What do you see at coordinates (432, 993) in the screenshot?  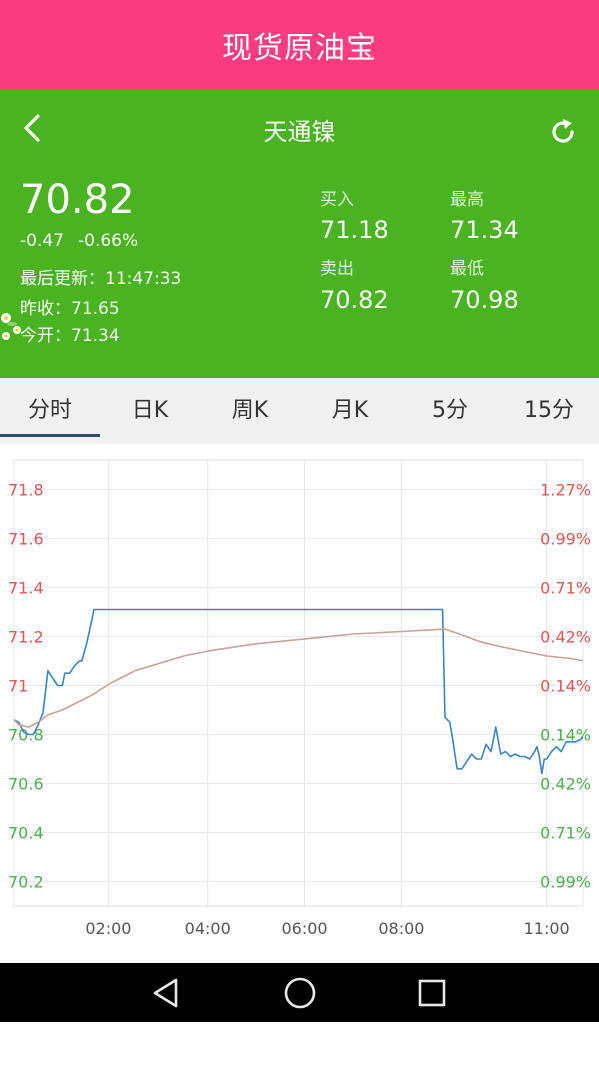 I see `nav-recent-icon` at bounding box center [432, 993].